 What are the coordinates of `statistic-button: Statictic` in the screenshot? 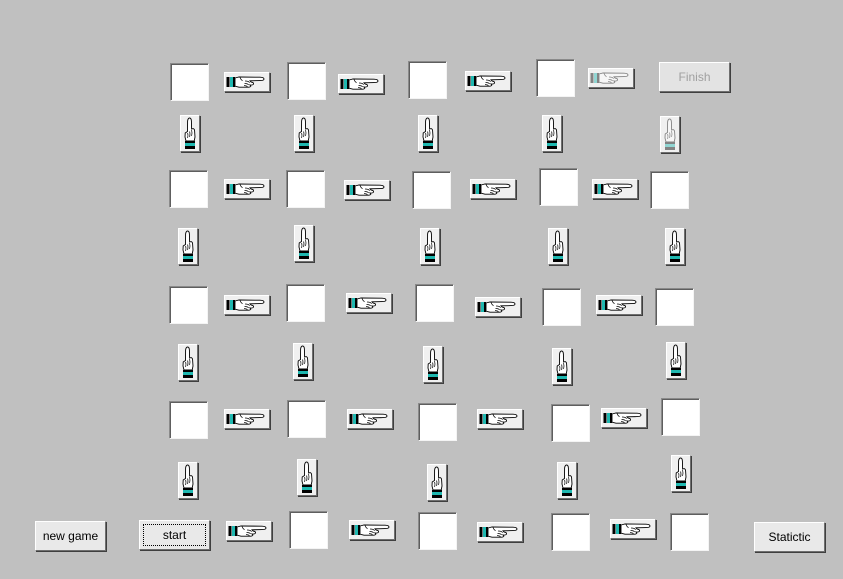 It's located at (789, 537).